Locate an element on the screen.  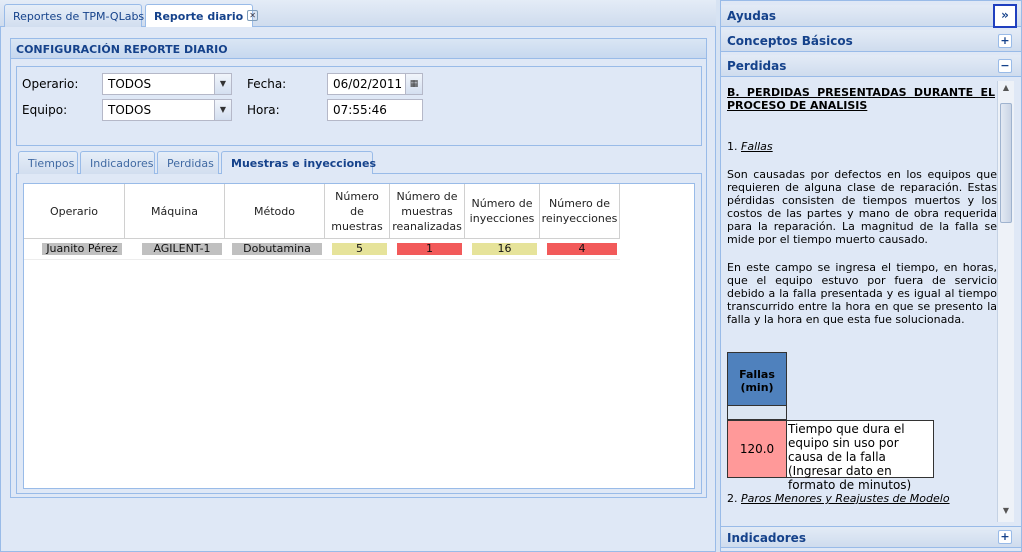
fecha-field: 06/02/2011 ▦ is located at coordinates (375, 84).